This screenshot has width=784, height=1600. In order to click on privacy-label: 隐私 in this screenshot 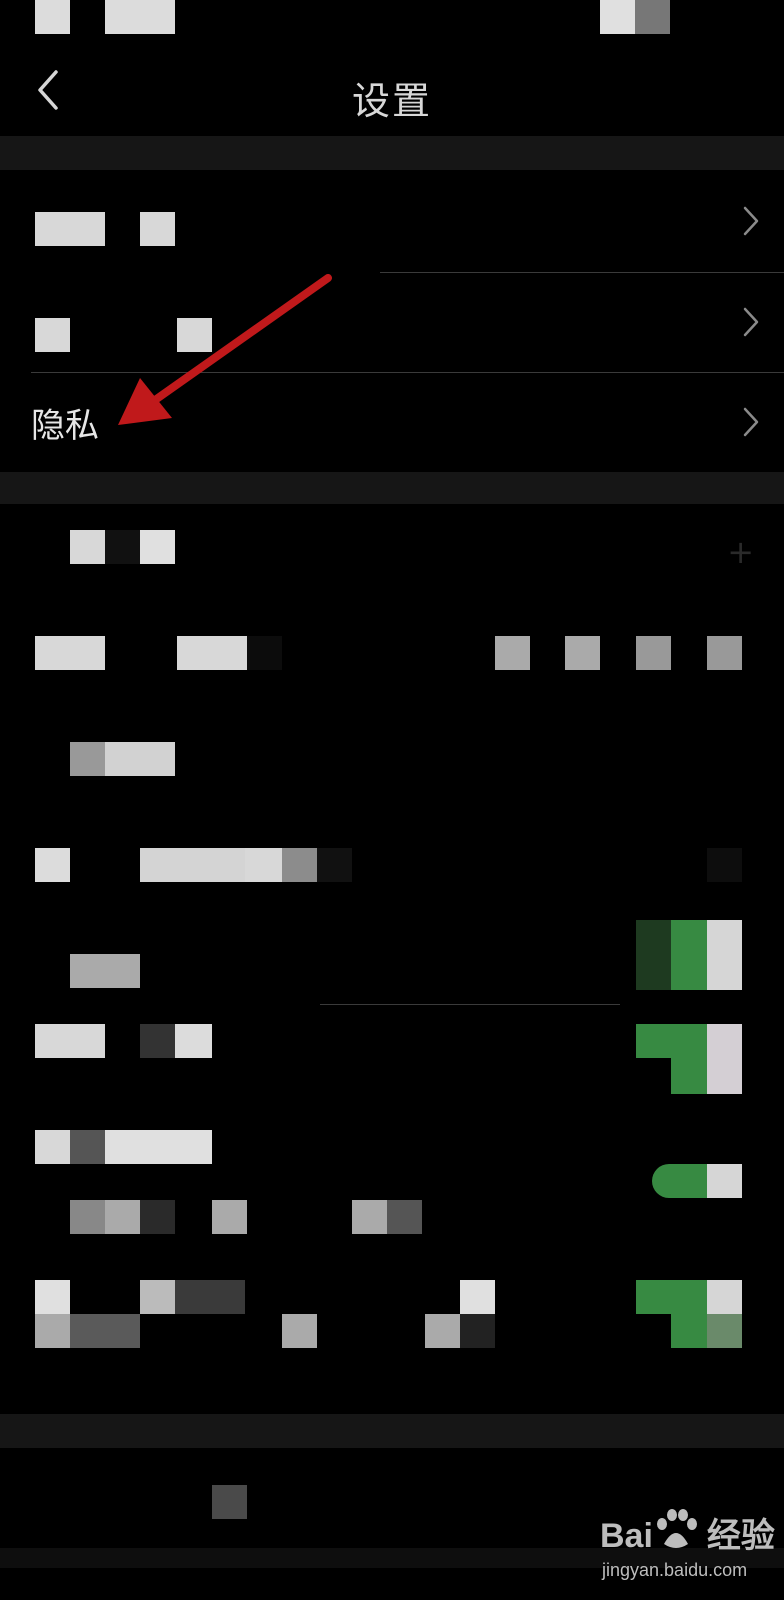, I will do `click(65, 426)`.